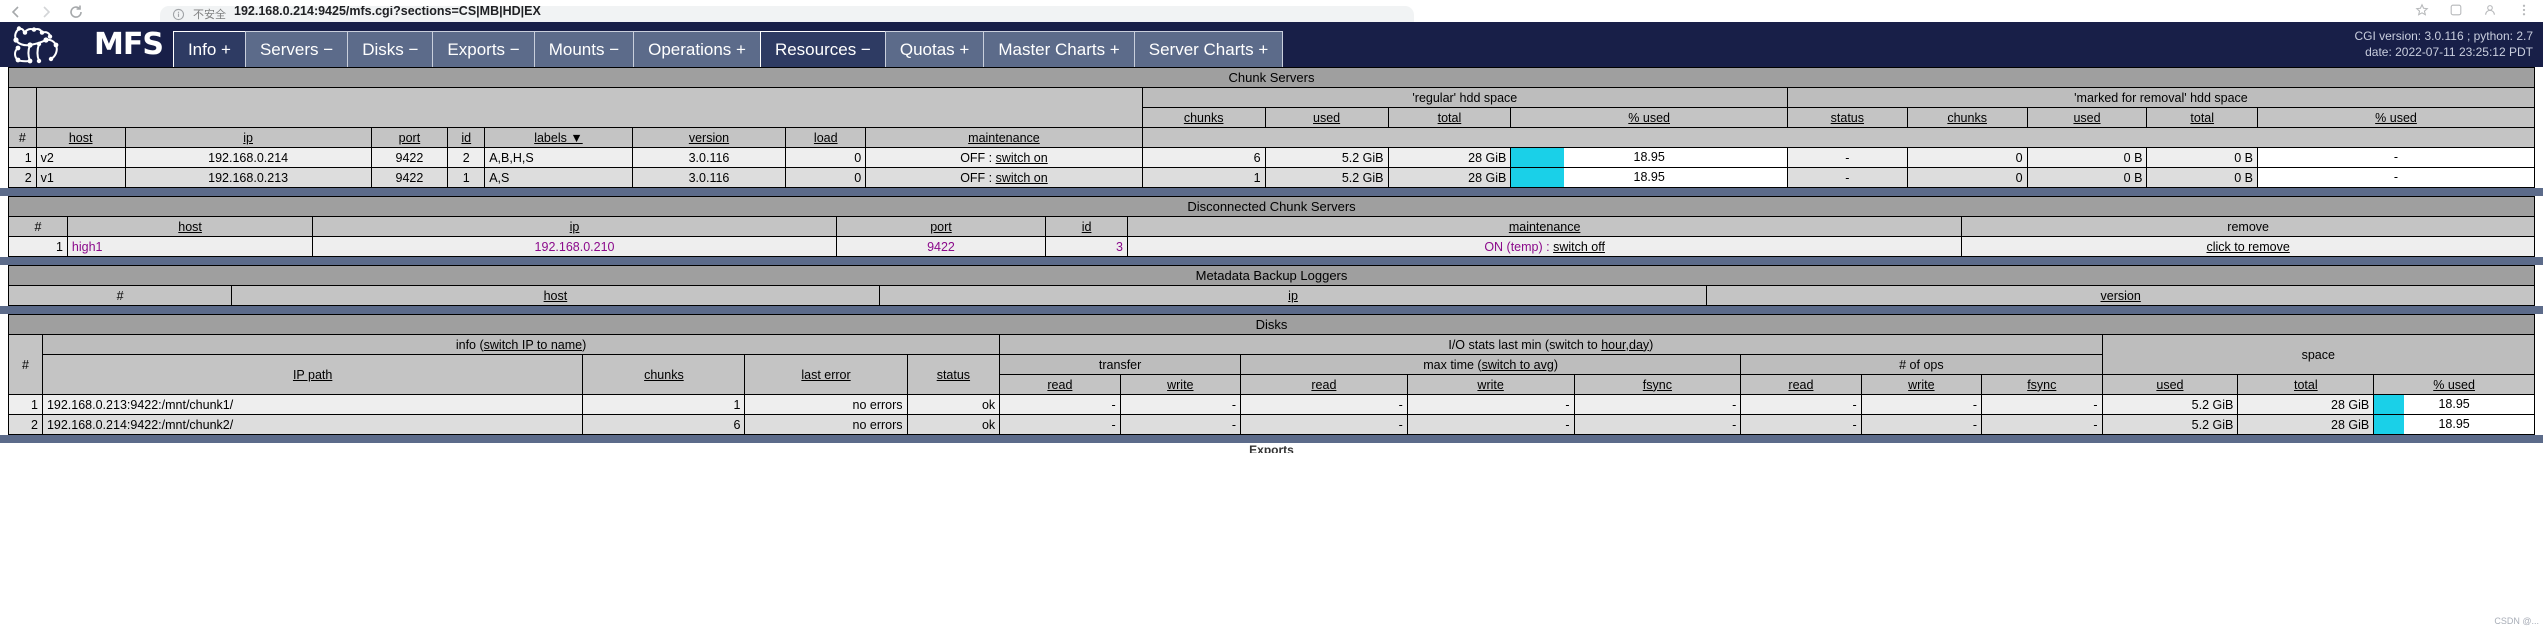 The image size is (2543, 627). What do you see at coordinates (2525, 11) in the screenshot?
I see `menu-icon` at bounding box center [2525, 11].